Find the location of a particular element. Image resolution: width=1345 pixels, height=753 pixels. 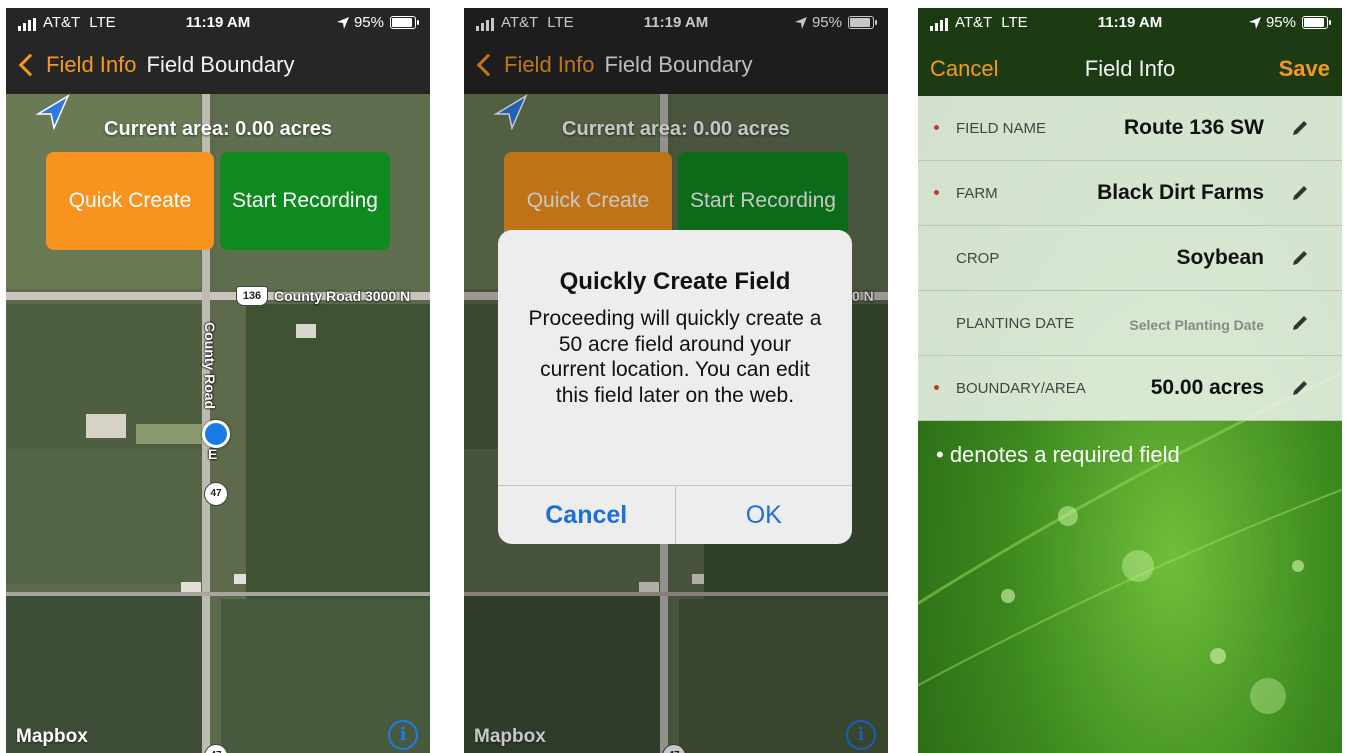

field-row-crop: CROP Soybean is located at coordinates (1130, 258).